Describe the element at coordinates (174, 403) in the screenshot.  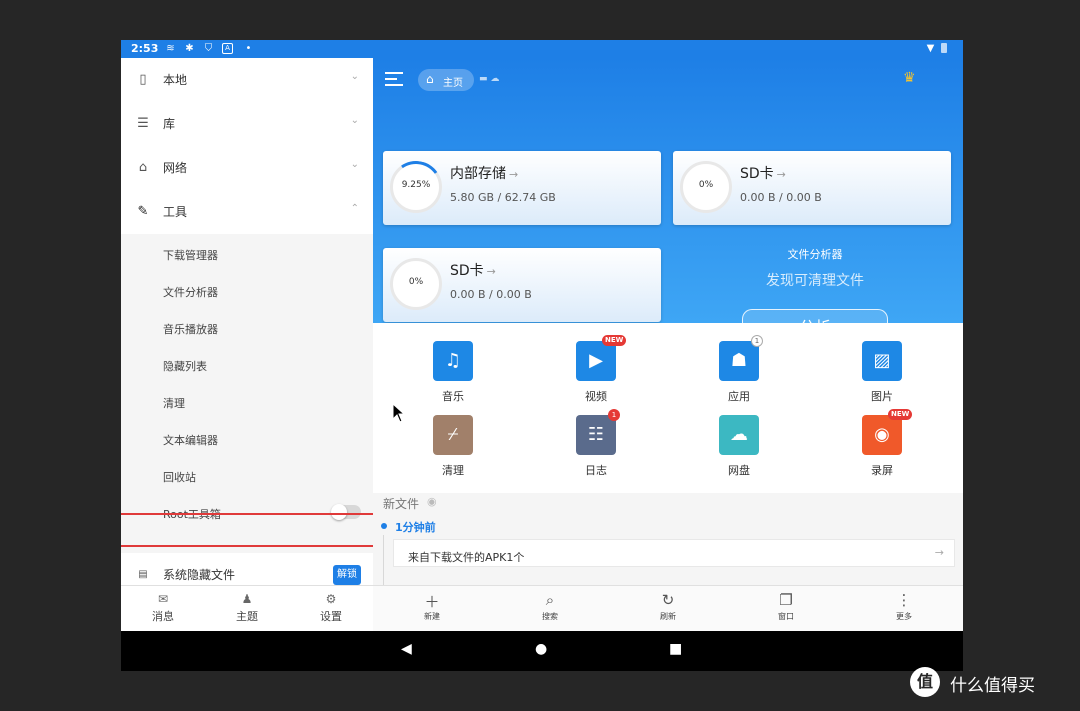
I see `tool-label: 清理` at that location.